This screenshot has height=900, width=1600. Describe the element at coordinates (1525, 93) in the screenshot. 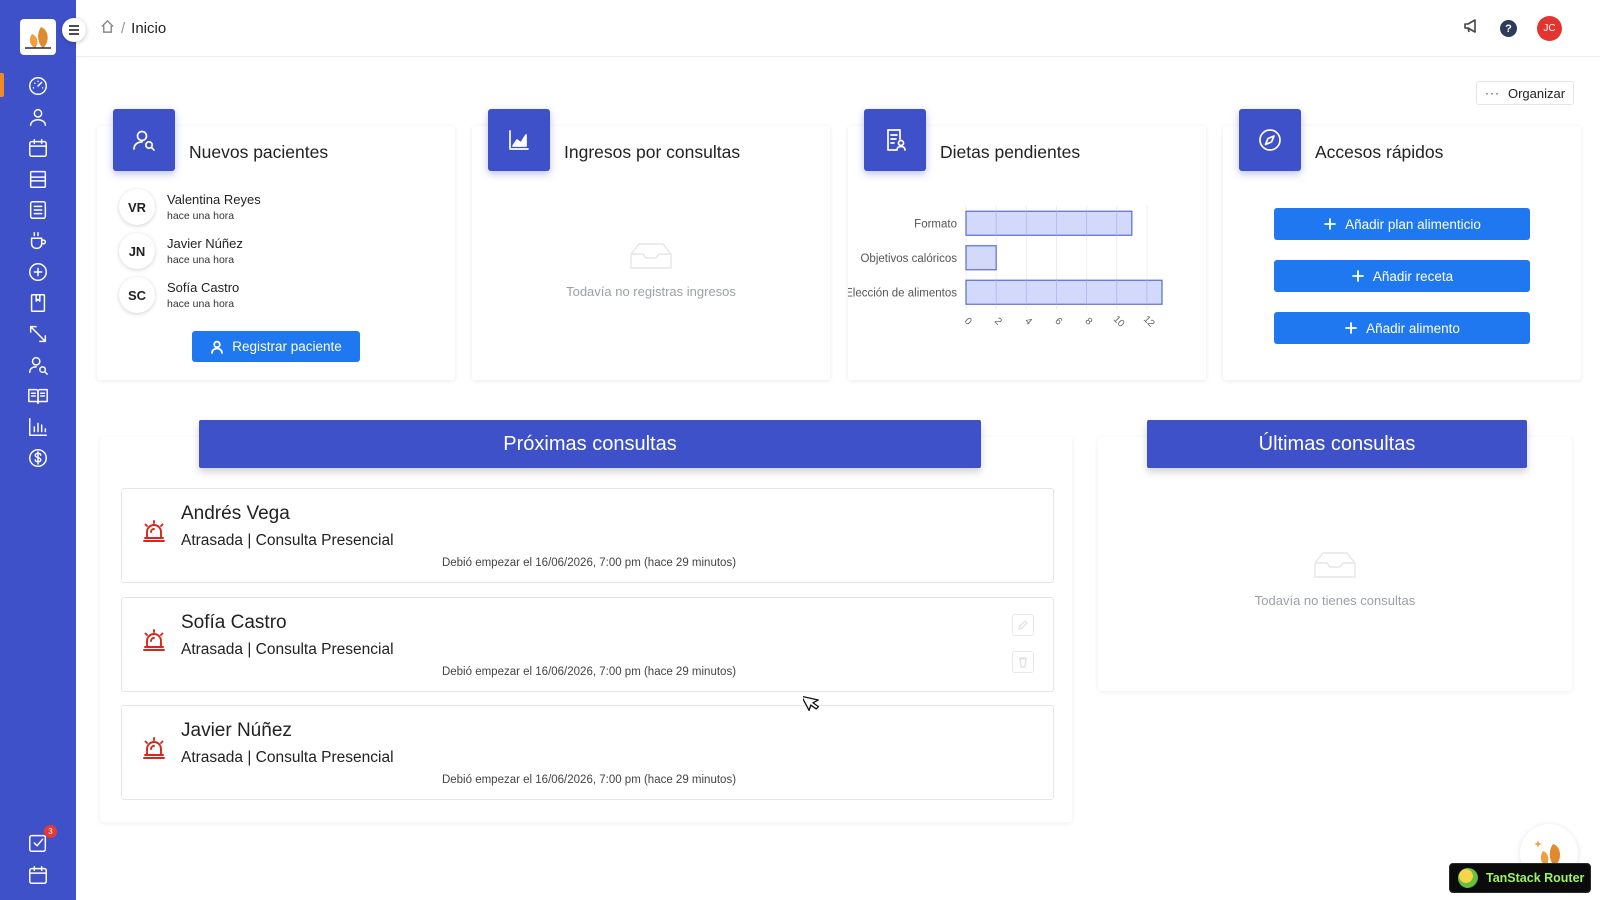

I see `organize-button: ··· Organizar` at that location.